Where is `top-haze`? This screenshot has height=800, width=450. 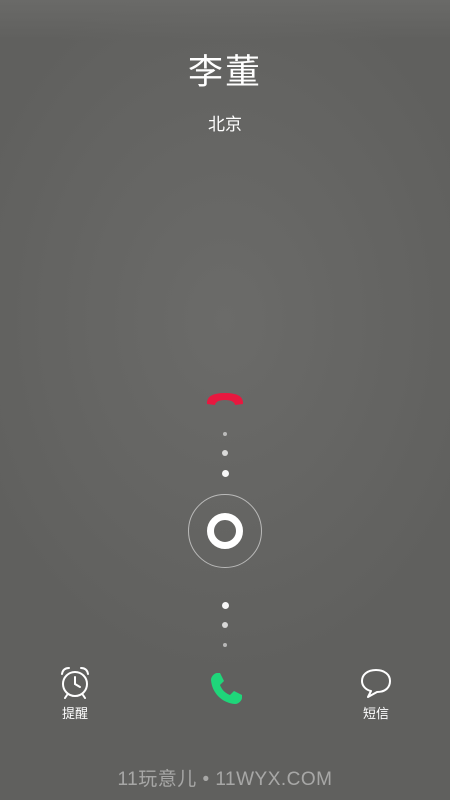 top-haze is located at coordinates (225, 20).